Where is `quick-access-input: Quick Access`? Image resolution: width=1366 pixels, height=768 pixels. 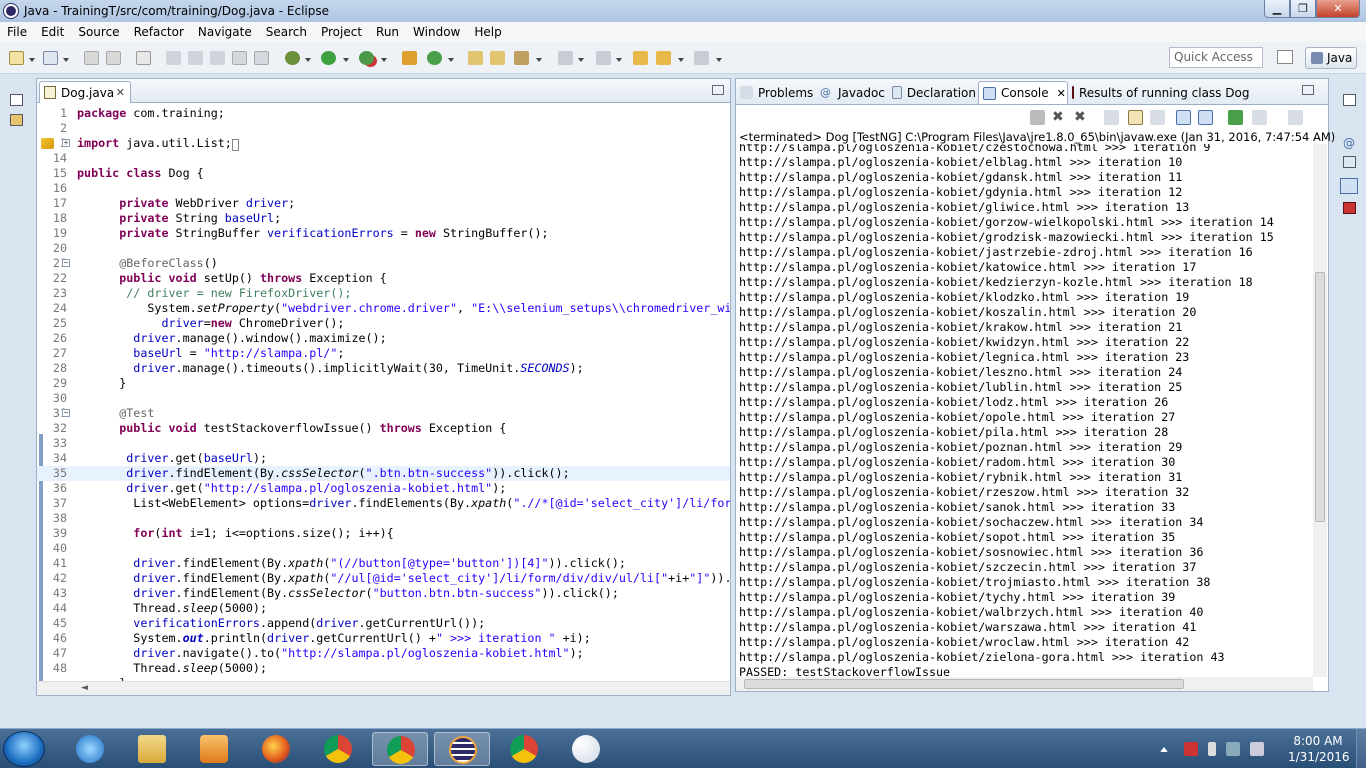
quick-access-input: Quick Access is located at coordinates (1216, 57).